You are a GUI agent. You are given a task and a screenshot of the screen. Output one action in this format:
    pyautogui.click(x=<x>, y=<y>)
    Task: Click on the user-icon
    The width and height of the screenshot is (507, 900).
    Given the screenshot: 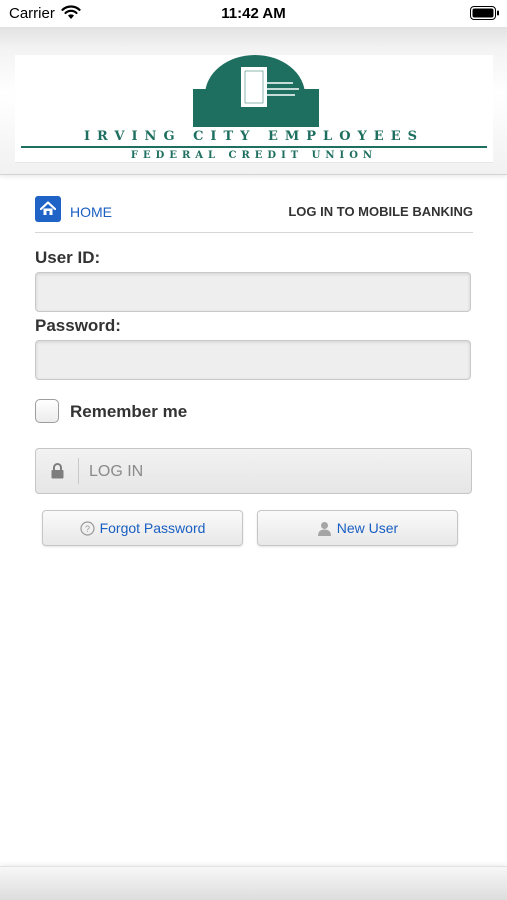 What is the action you would take?
    pyautogui.click(x=324, y=528)
    